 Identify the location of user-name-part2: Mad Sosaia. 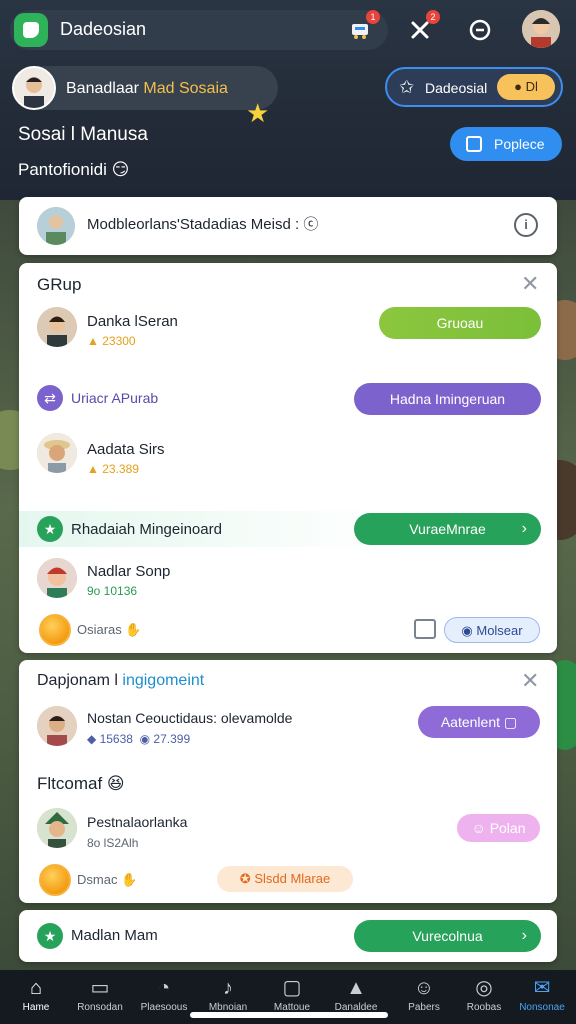
(185, 88).